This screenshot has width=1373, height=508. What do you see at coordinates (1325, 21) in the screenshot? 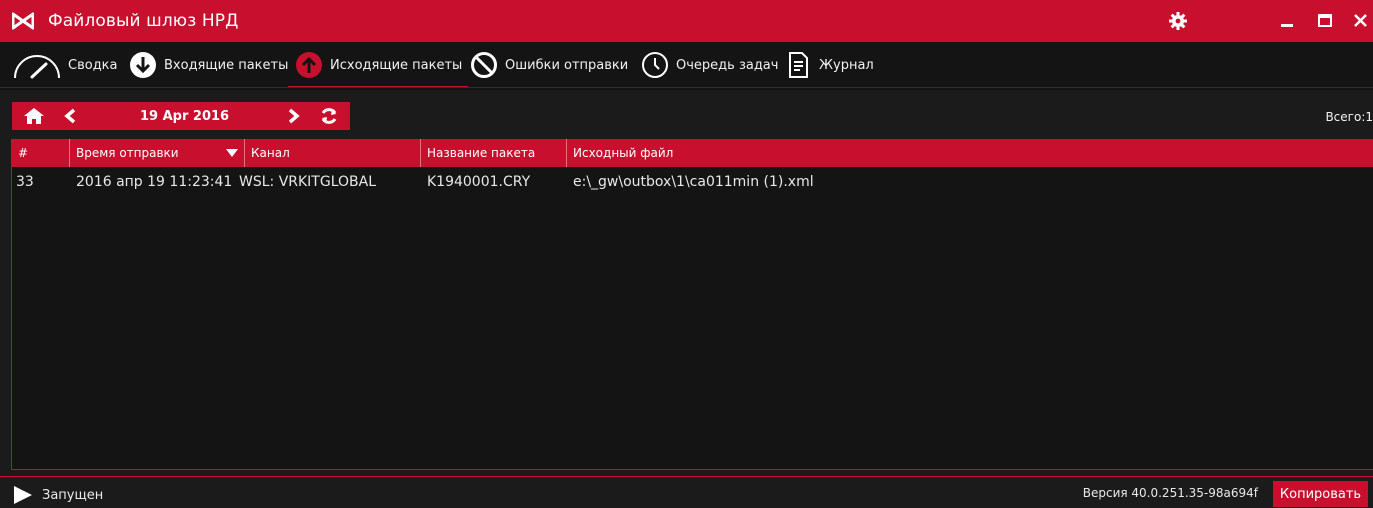
I see `maximize-icon` at bounding box center [1325, 21].